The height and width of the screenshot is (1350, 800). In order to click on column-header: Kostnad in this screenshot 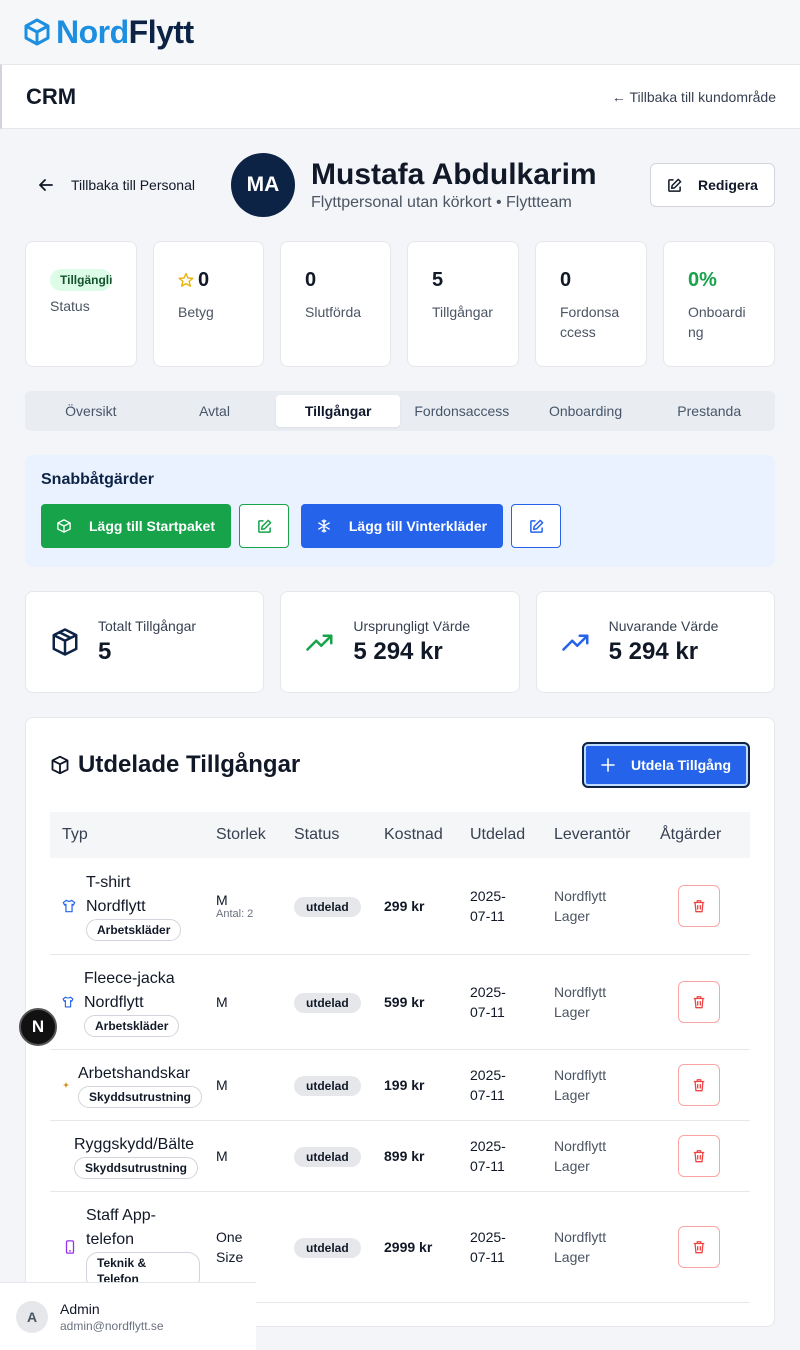, I will do `click(413, 834)`.